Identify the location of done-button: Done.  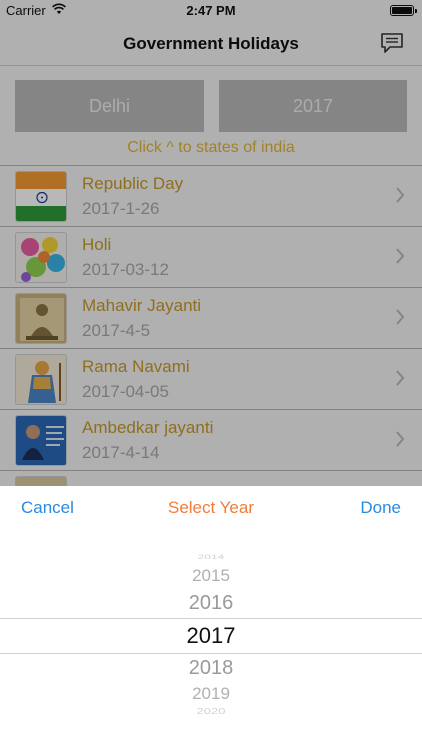
(380, 508).